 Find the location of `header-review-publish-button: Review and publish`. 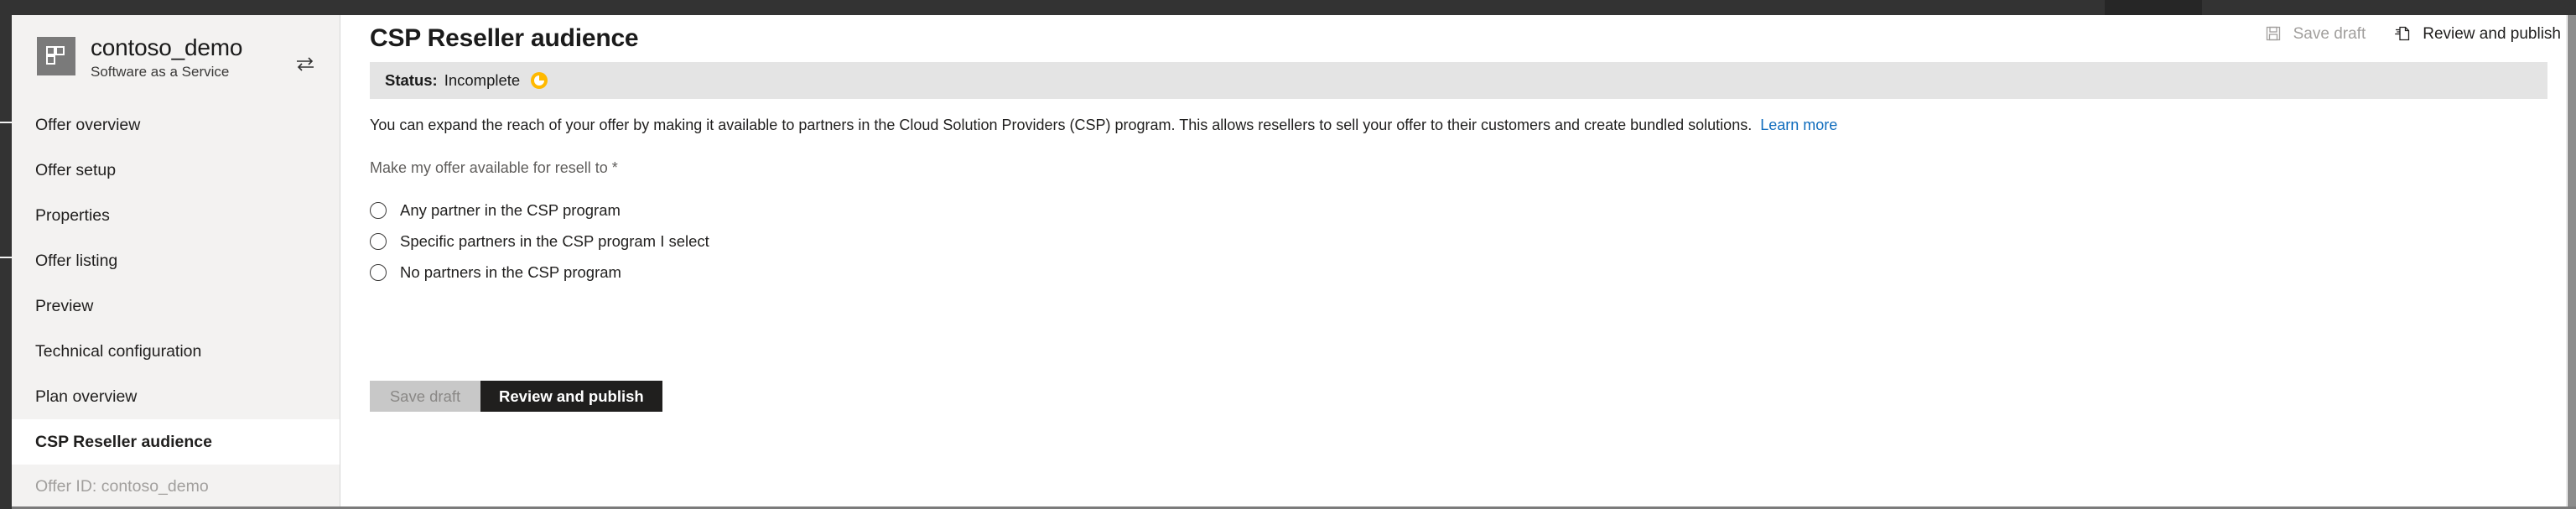

header-review-publish-button: Review and publish is located at coordinates (2477, 34).